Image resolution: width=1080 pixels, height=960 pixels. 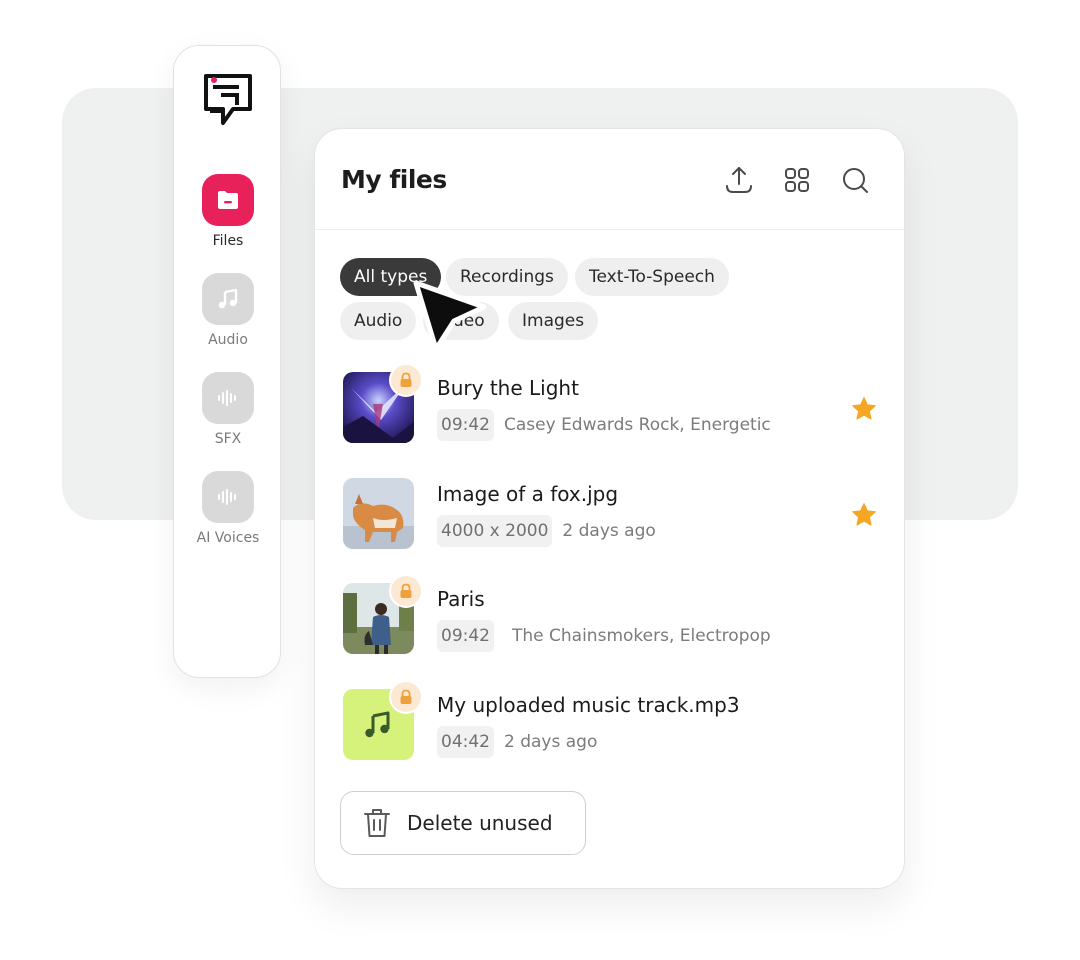 What do you see at coordinates (228, 538) in the screenshot?
I see `sidebar-item-label: AI Voices` at bounding box center [228, 538].